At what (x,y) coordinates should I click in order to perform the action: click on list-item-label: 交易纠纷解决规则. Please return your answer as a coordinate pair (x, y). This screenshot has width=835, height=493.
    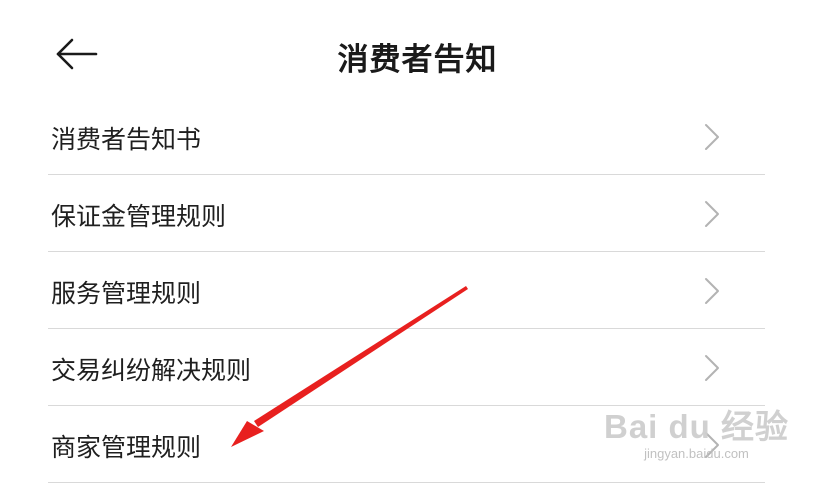
    Looking at the image, I should click on (151, 370).